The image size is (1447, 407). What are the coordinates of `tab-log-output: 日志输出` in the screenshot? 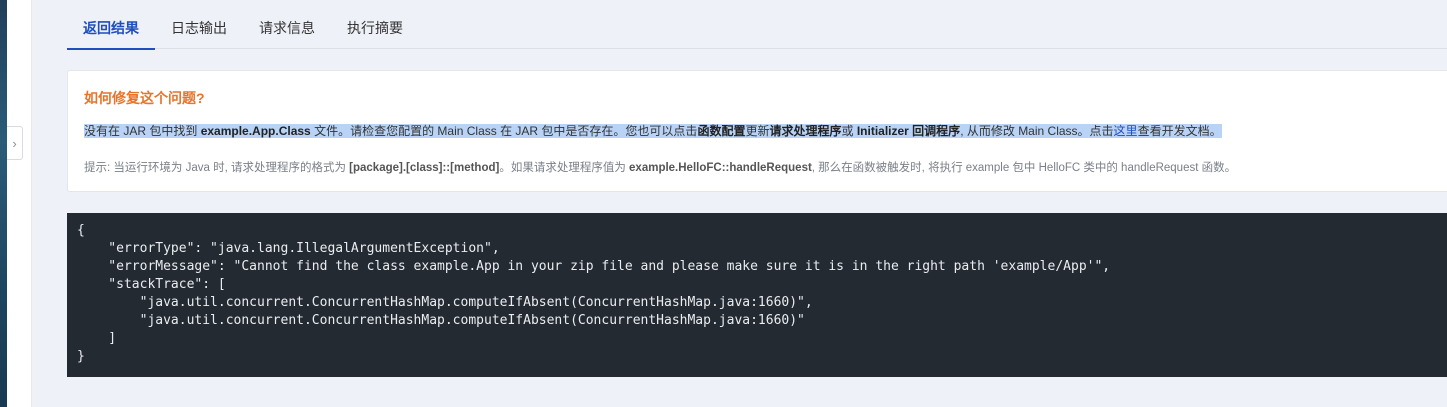 It's located at (199, 24).